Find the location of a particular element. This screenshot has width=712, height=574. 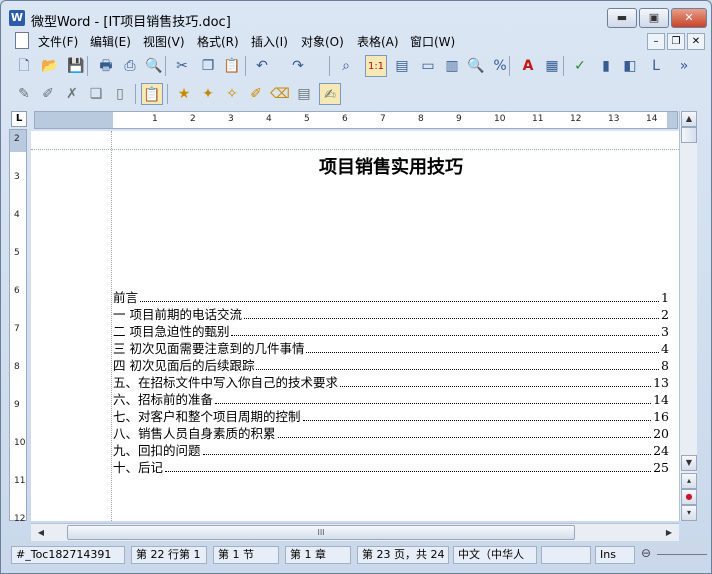

copy-icon: ❐ is located at coordinates (208, 66).